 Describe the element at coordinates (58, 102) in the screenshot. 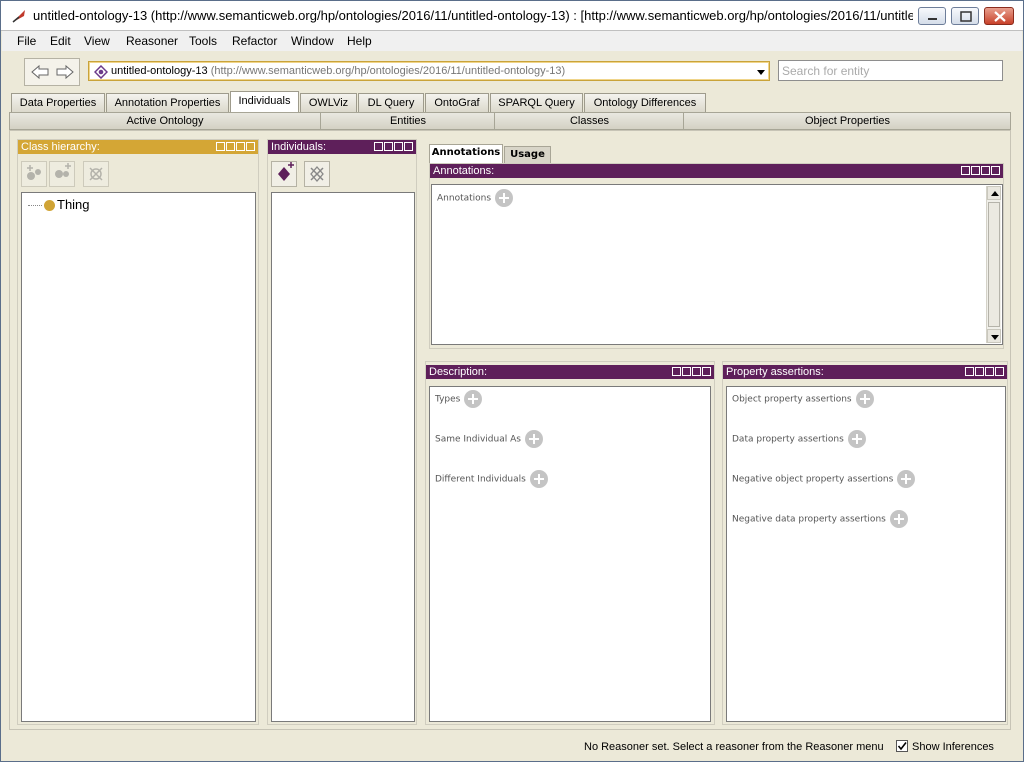

I see `tab-data-properties: Data Properties` at that location.